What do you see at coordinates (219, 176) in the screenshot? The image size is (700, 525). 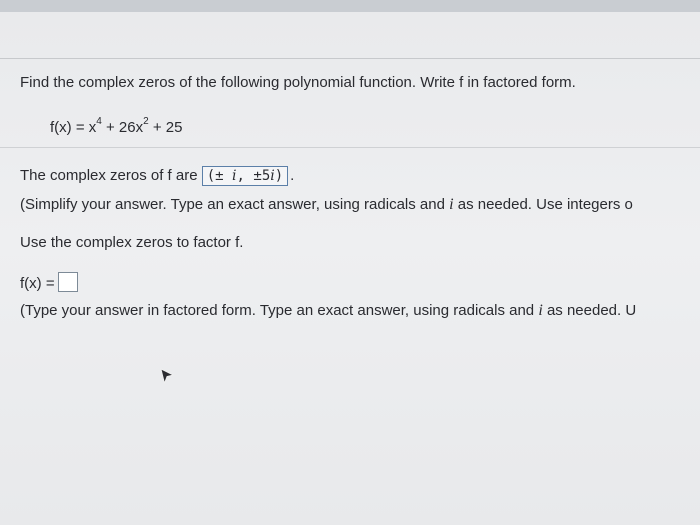 I see `answer-open: (±` at bounding box center [219, 176].